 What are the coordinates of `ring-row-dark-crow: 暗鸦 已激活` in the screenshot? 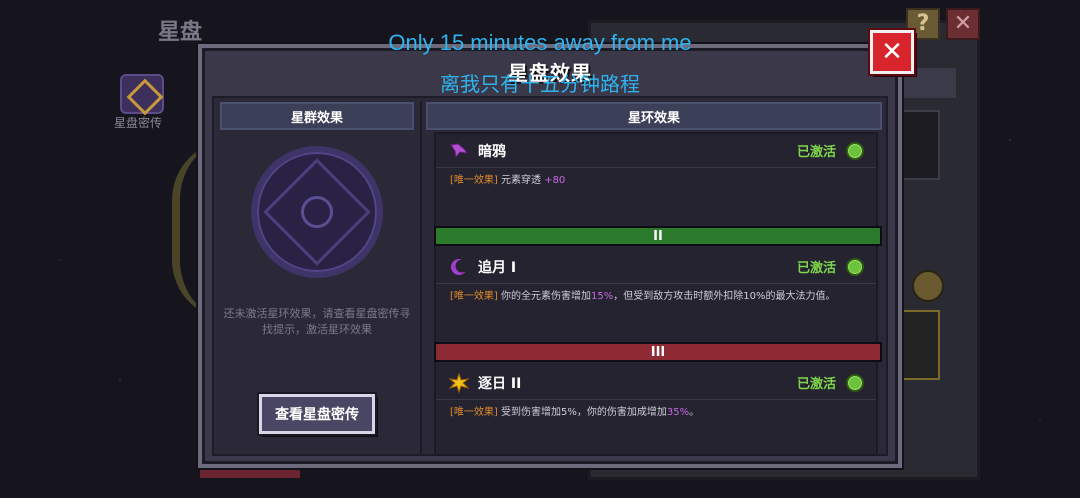 It's located at (656, 151).